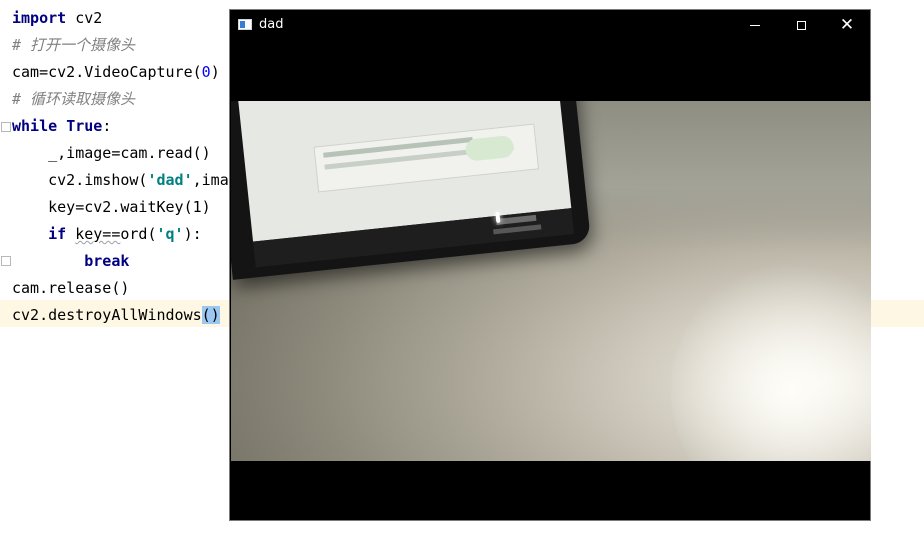  Describe the element at coordinates (771, 361) in the screenshot. I see `light-glare` at that location.